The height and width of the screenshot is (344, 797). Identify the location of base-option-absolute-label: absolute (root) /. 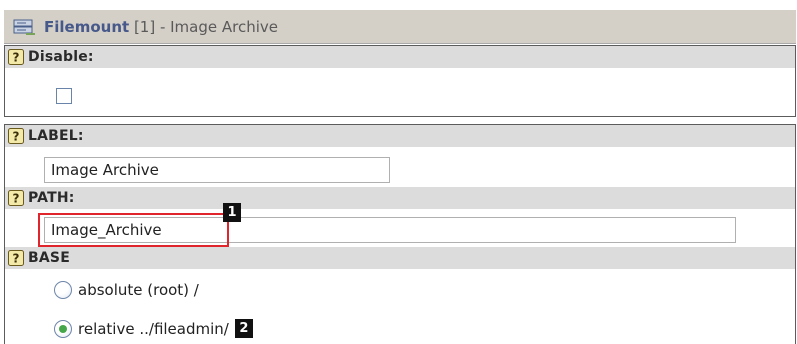
(138, 290).